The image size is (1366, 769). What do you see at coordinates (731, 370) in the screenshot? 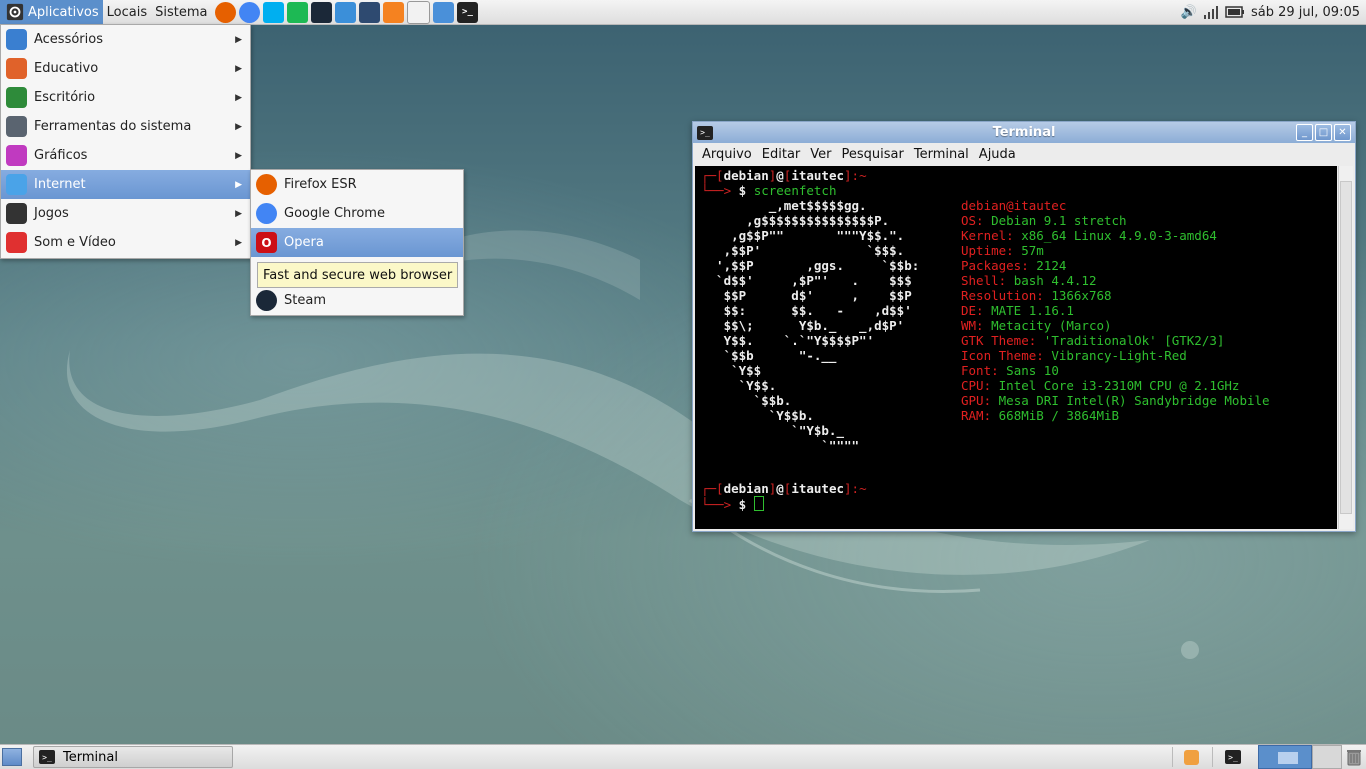
I see `ascii-logo-line: `Y$$` at bounding box center [731, 370].